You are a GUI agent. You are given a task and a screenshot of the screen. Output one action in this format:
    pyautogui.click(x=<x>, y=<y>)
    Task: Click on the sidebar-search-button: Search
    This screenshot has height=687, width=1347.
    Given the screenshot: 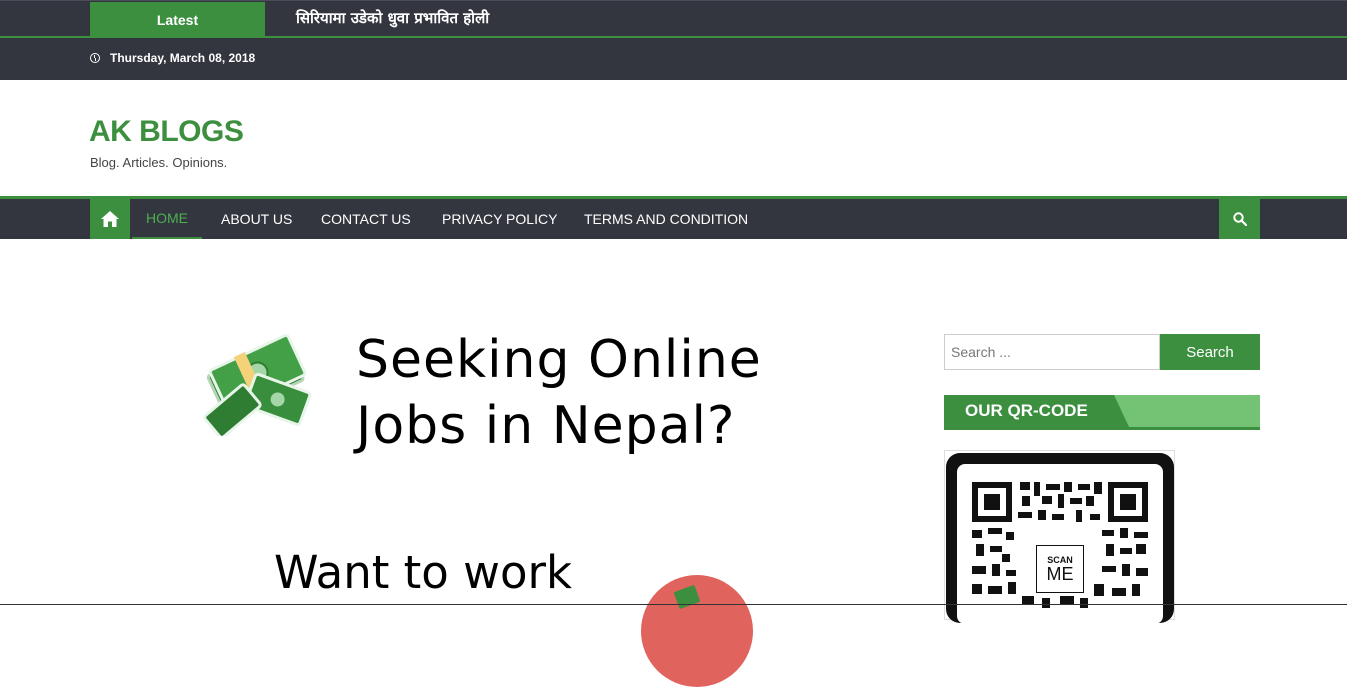 What is the action you would take?
    pyautogui.click(x=1210, y=352)
    